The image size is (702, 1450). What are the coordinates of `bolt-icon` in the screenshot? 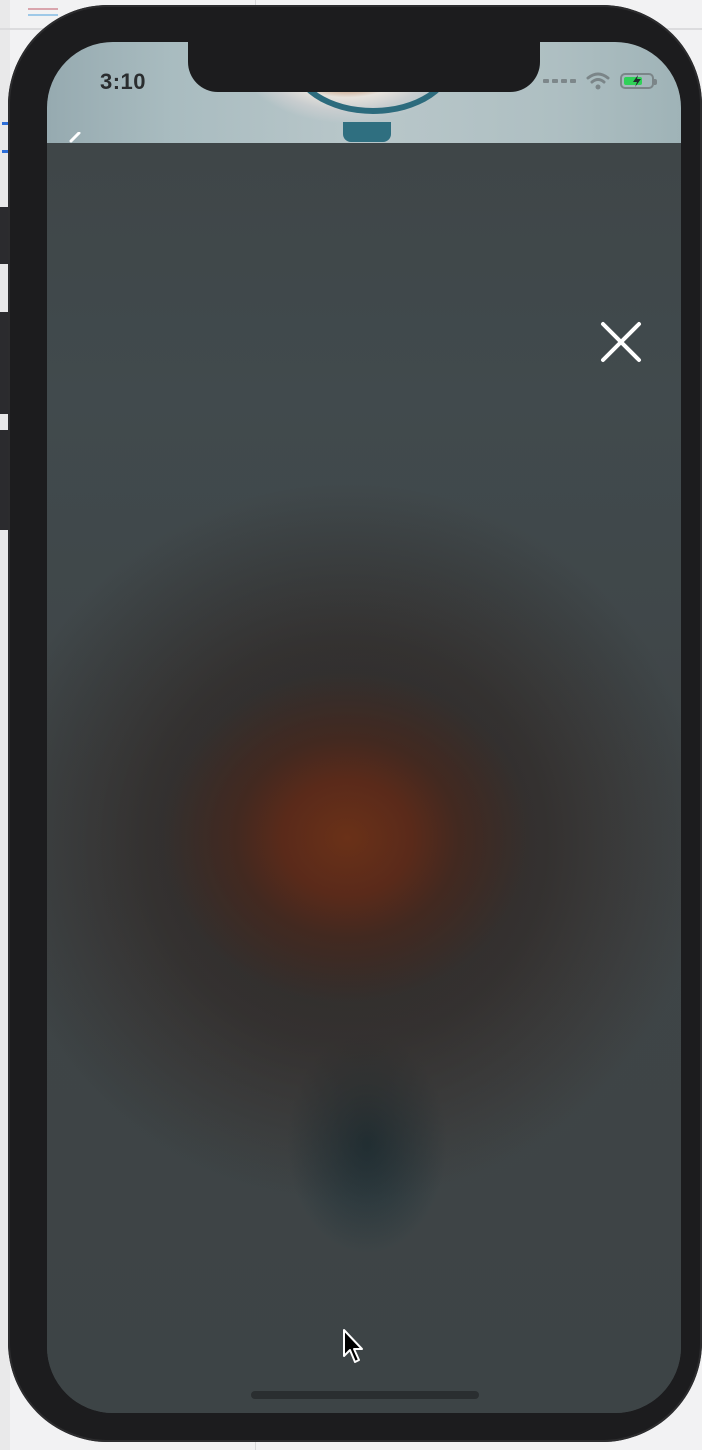 It's located at (637, 81).